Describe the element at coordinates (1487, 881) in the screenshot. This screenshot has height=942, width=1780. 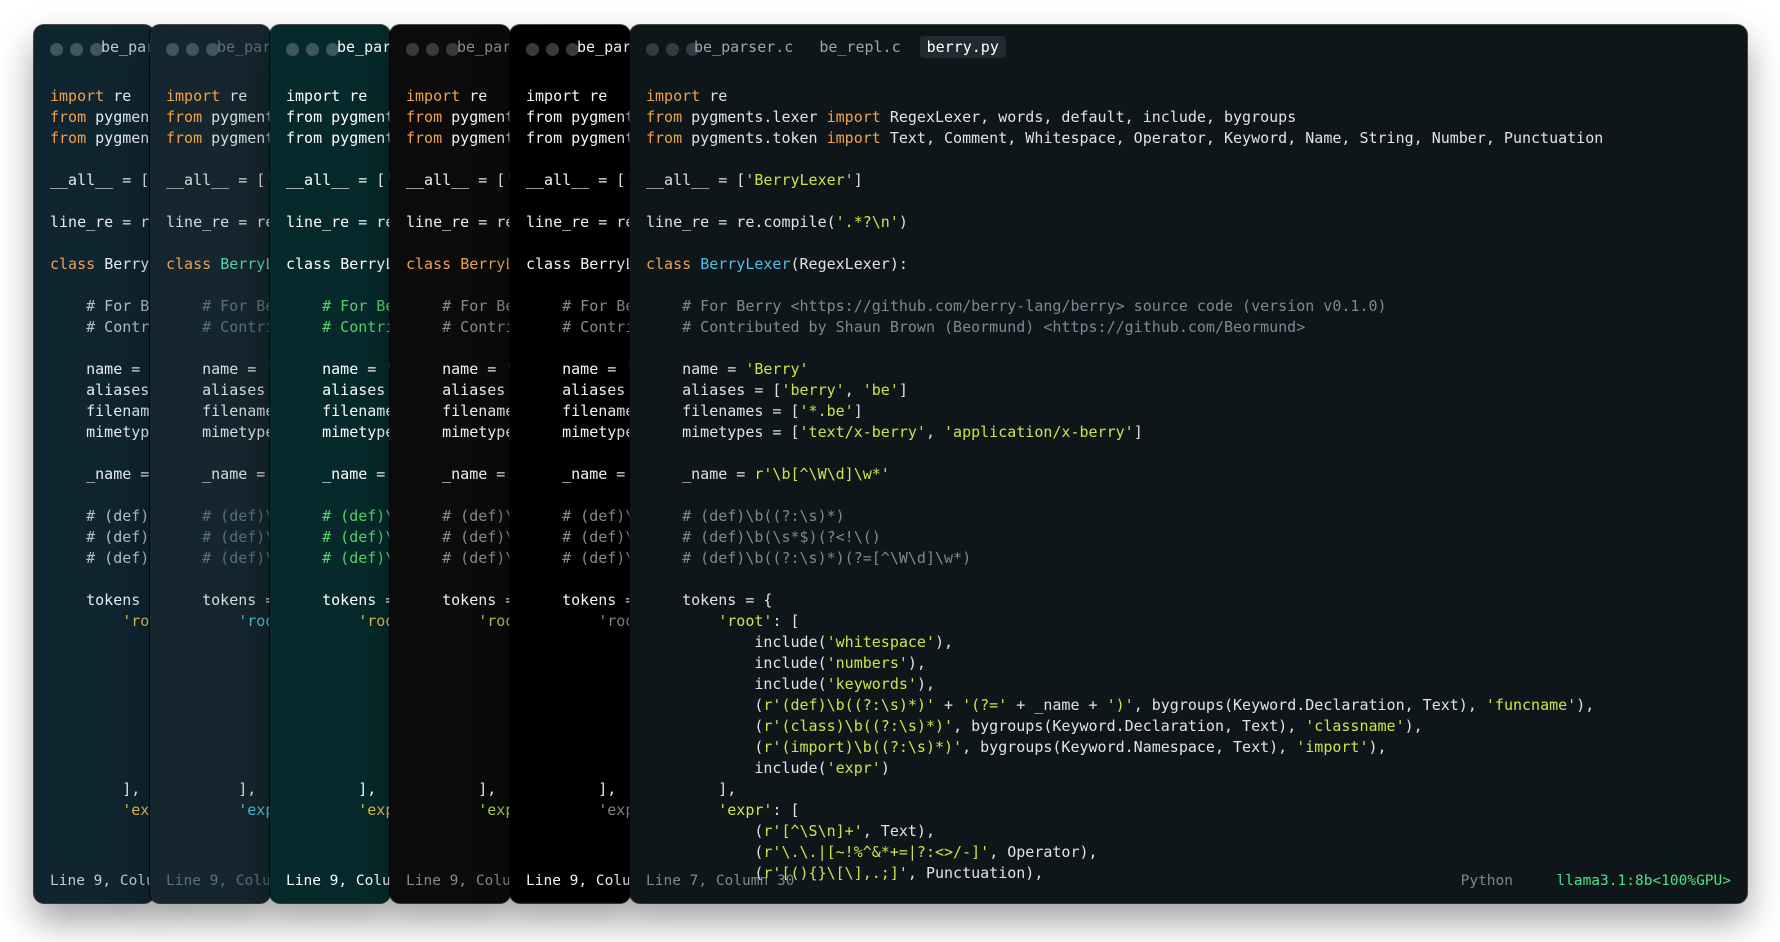
I see `language-mode: Python` at that location.